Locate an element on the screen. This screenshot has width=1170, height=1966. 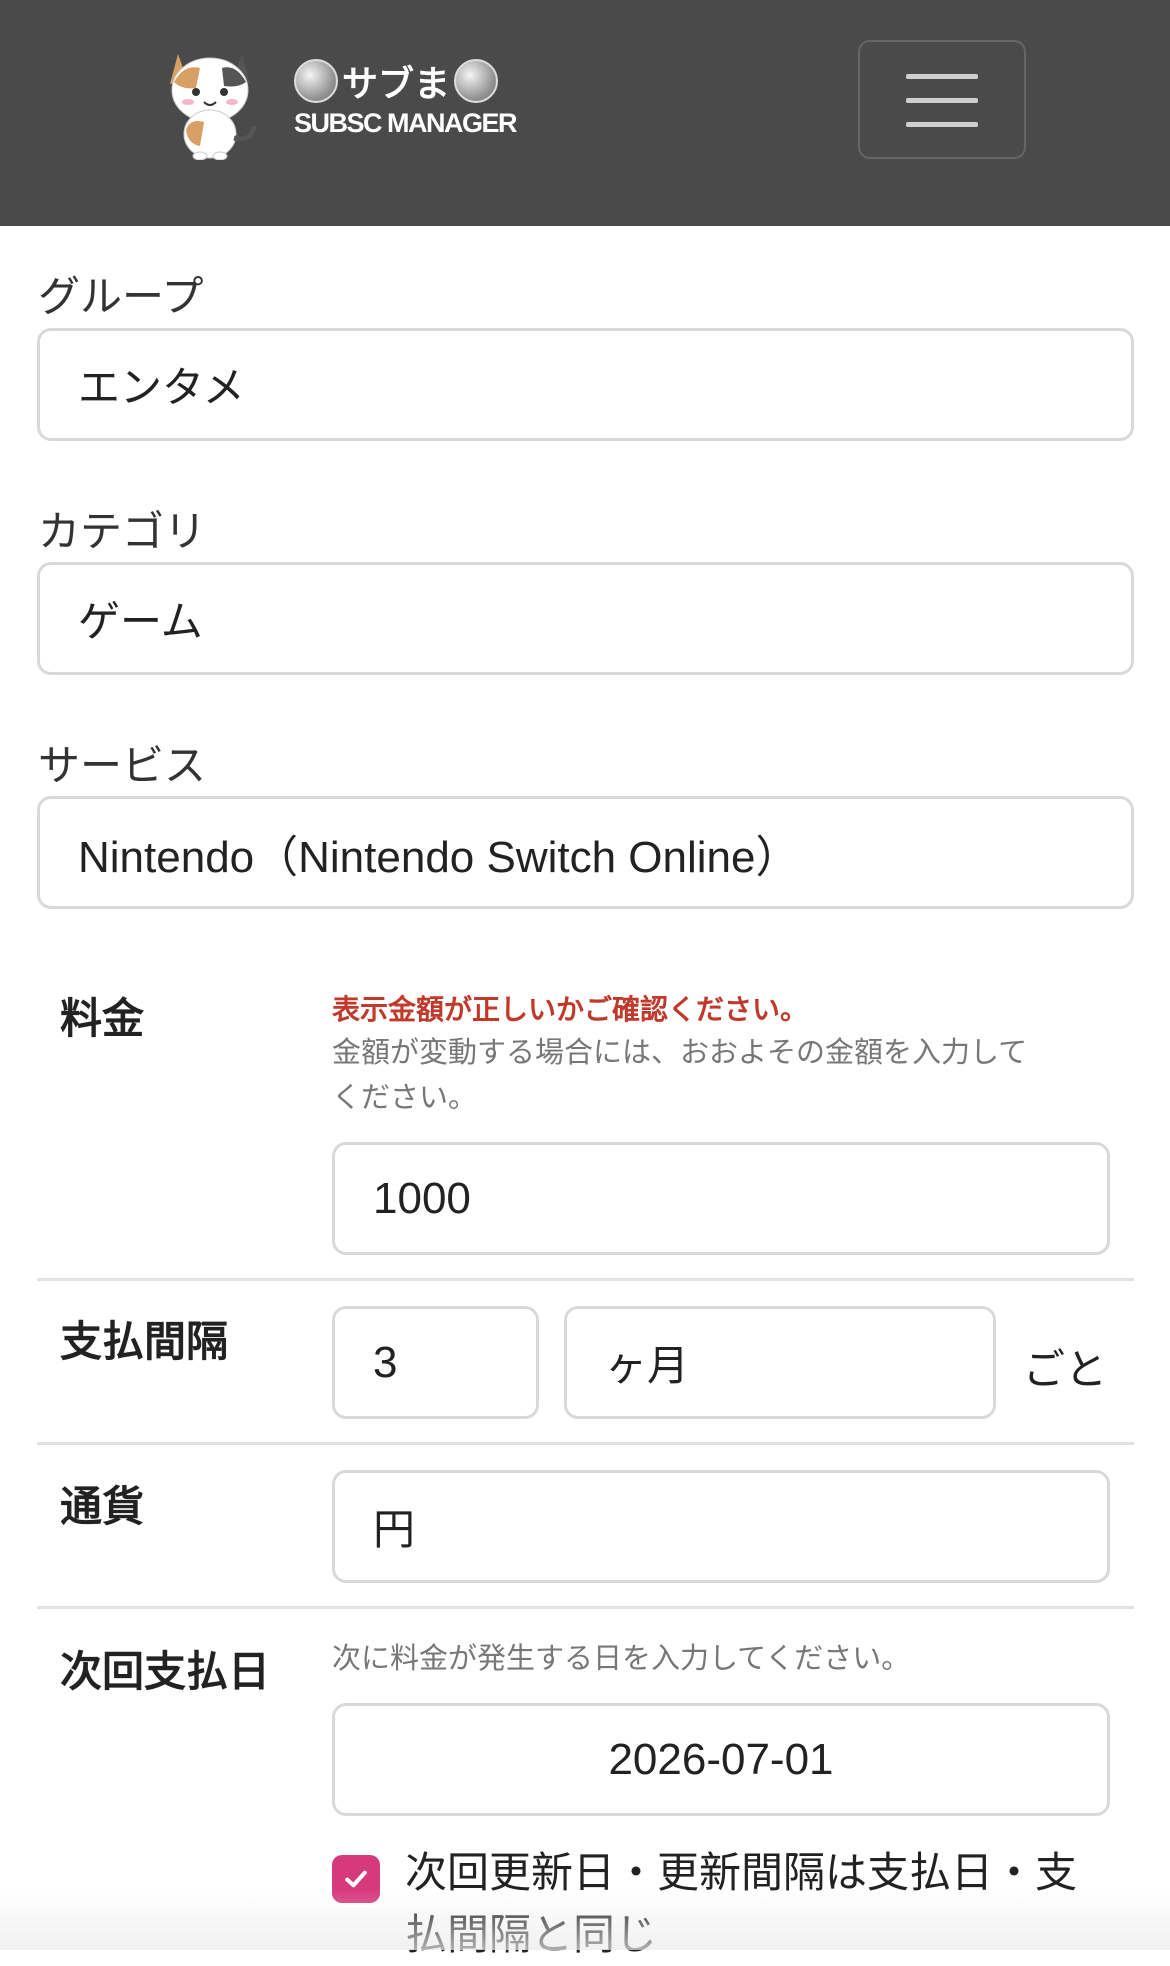
cat-logo-icon is located at coordinates (210, 101).